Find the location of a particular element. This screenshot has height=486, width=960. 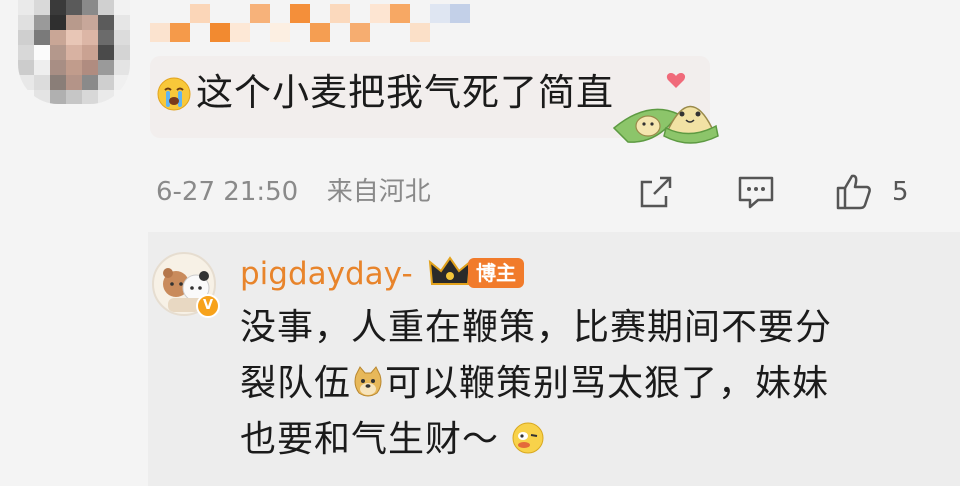

reply-text-segment: 可以鞭策别骂太狠了，妹妹 is located at coordinates (607, 383).